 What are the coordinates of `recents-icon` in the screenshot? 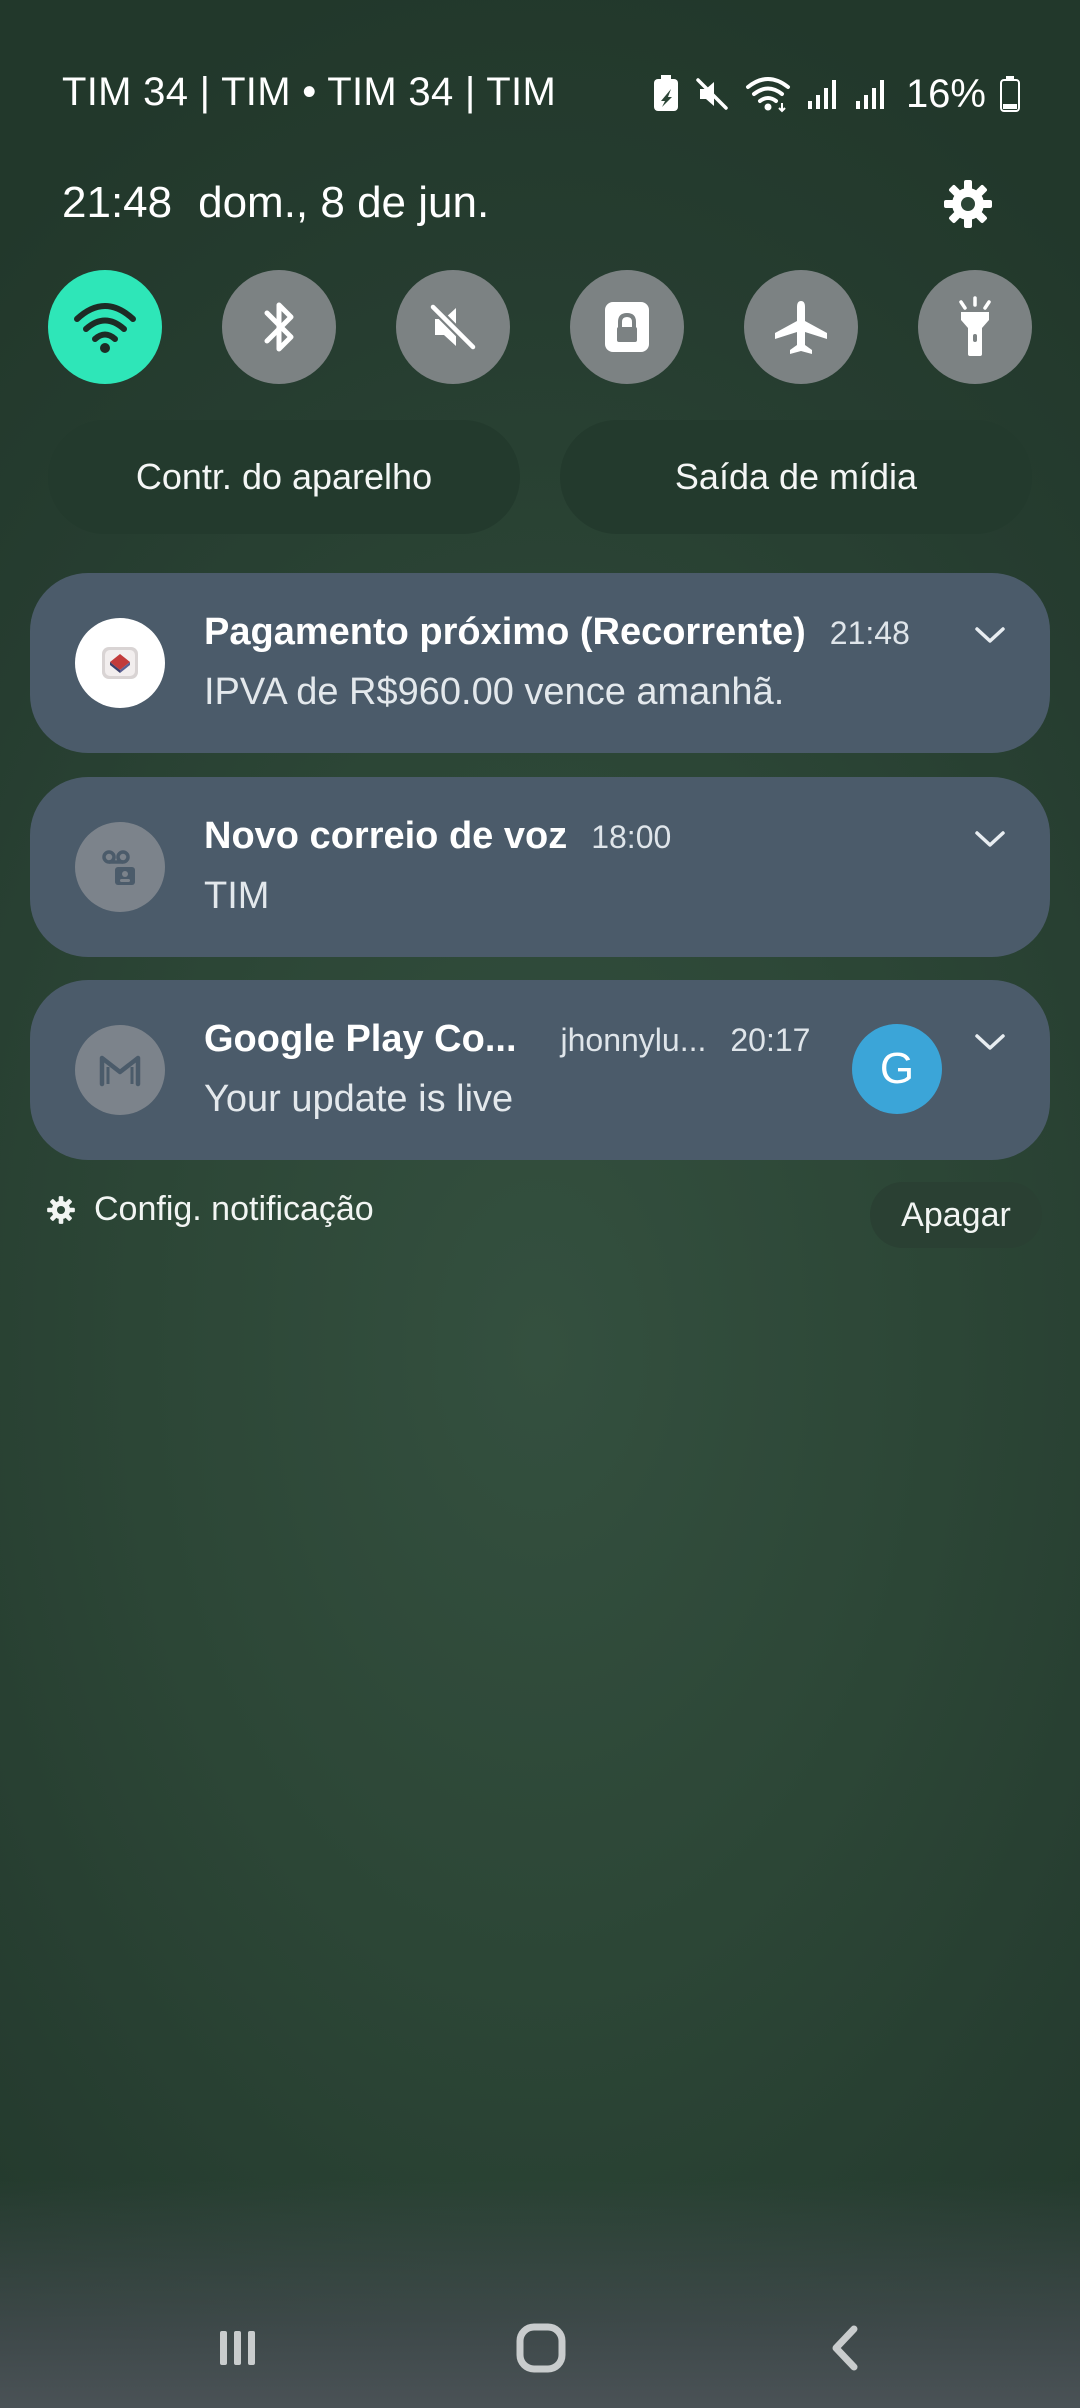 It's located at (237, 2348).